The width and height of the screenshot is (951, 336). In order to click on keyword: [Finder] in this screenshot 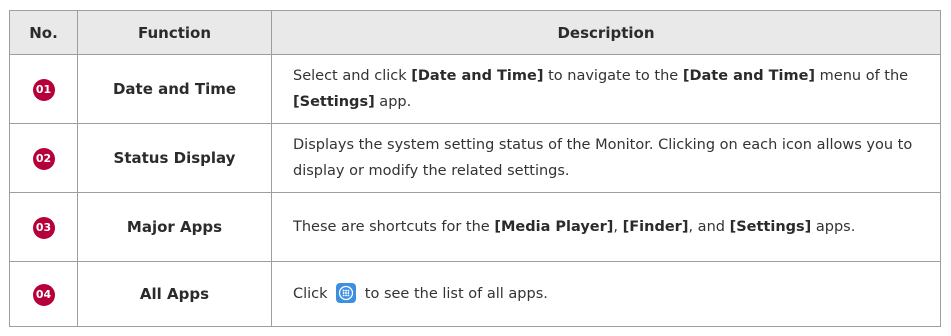, I will do `click(655, 227)`.